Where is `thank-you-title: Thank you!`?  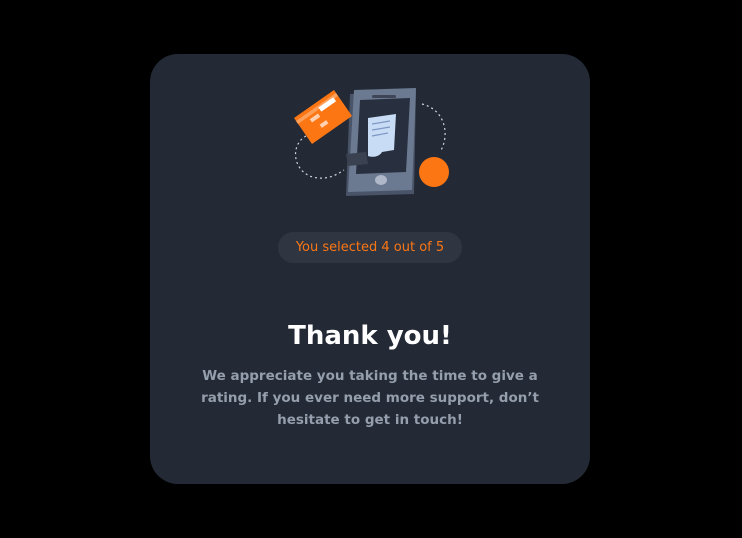 thank-you-title: Thank you! is located at coordinates (370, 336).